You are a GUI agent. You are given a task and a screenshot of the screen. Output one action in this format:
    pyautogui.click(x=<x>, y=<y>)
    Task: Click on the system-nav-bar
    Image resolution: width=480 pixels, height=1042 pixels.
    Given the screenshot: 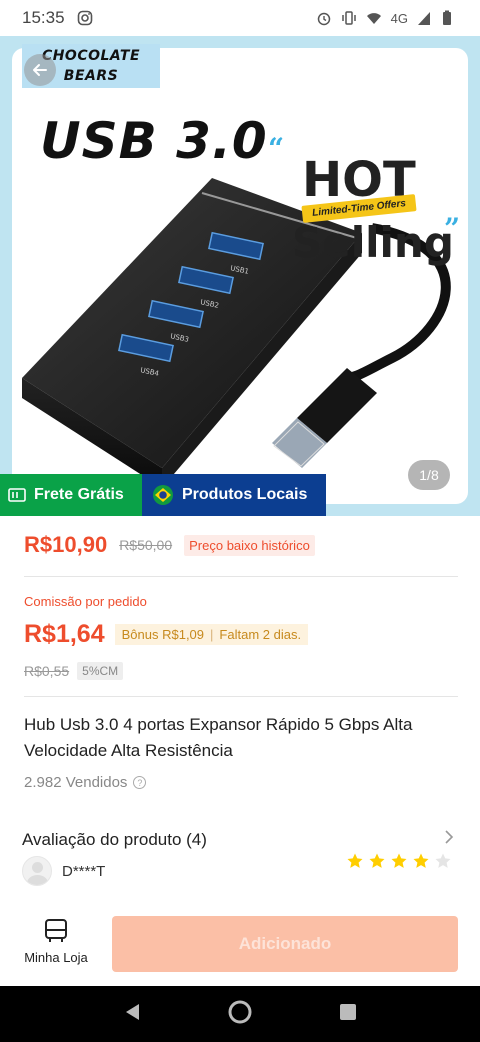 What is the action you would take?
    pyautogui.click(x=240, y=1014)
    